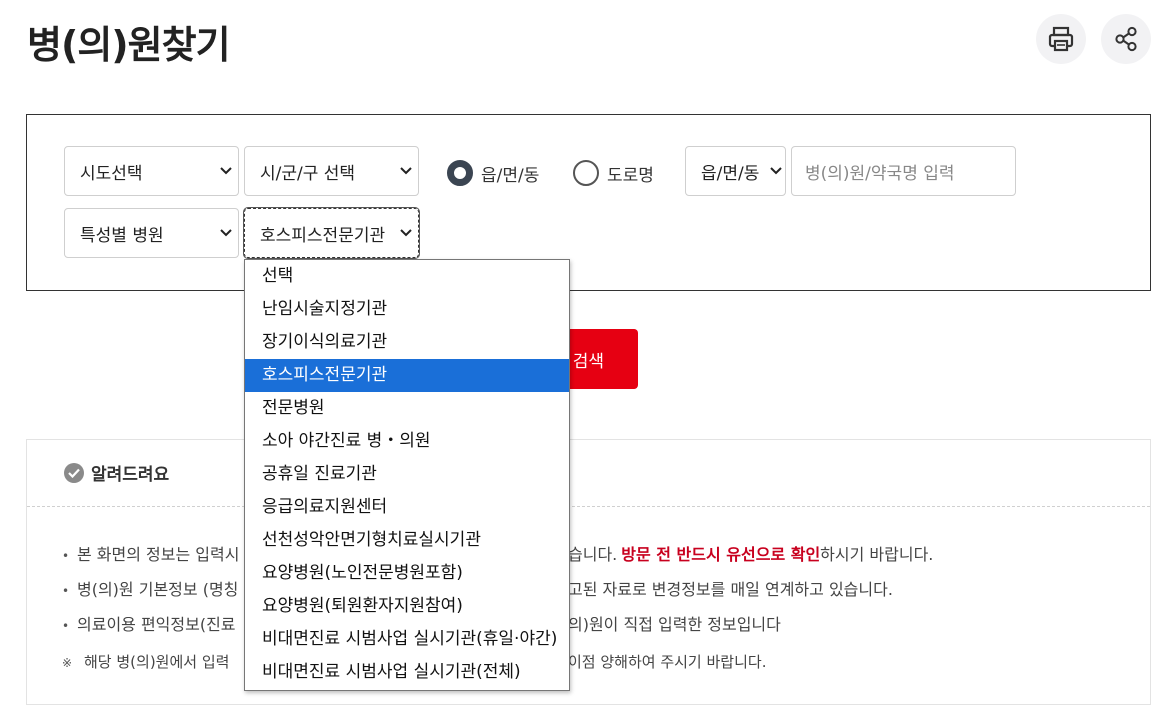 This screenshot has width=1165, height=721. What do you see at coordinates (156, 624) in the screenshot?
I see `notice-text: 의료이용 편익정보(진료` at bounding box center [156, 624].